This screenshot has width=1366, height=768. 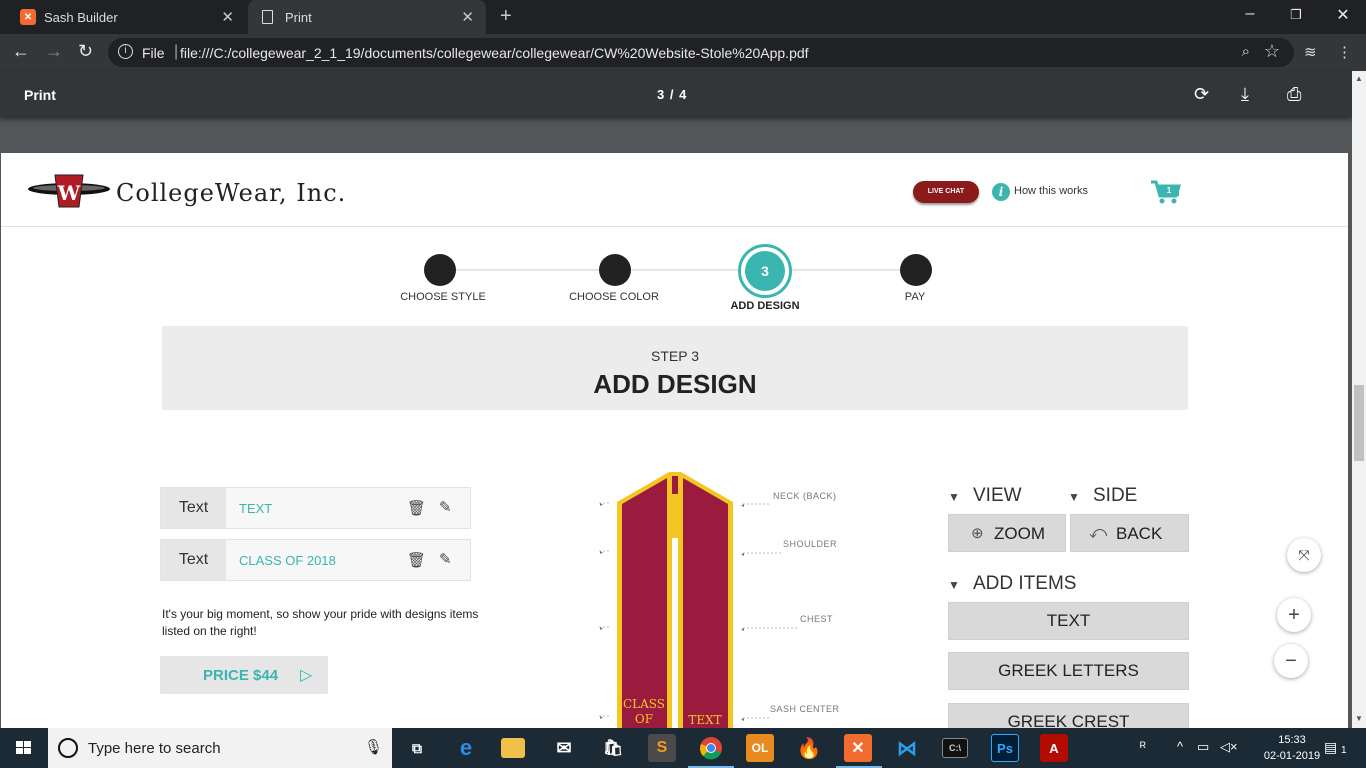 I want to click on scroll-up-icon: ▲, so click(x=1359, y=78).